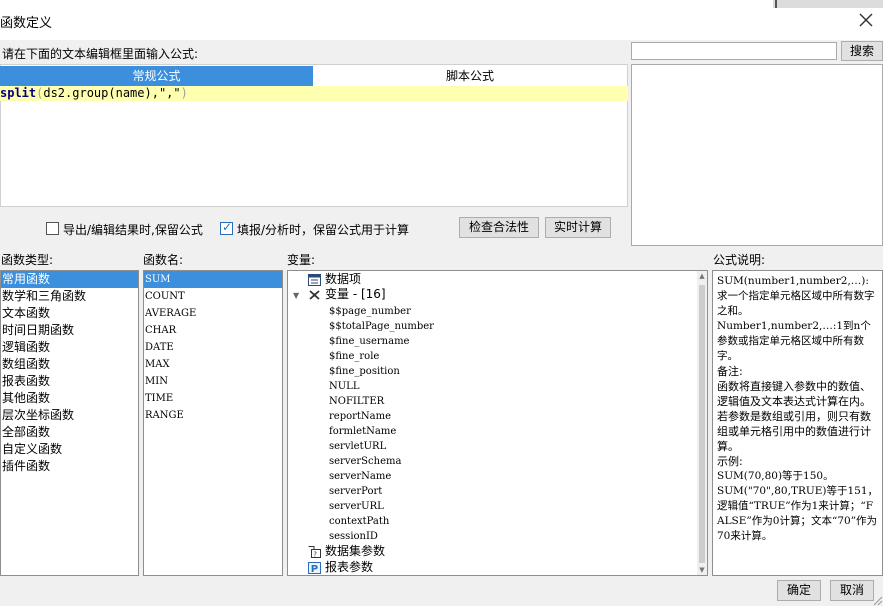 Image resolution: width=883 pixels, height=606 pixels. I want to click on function-name-item: RANGE, so click(213, 415).